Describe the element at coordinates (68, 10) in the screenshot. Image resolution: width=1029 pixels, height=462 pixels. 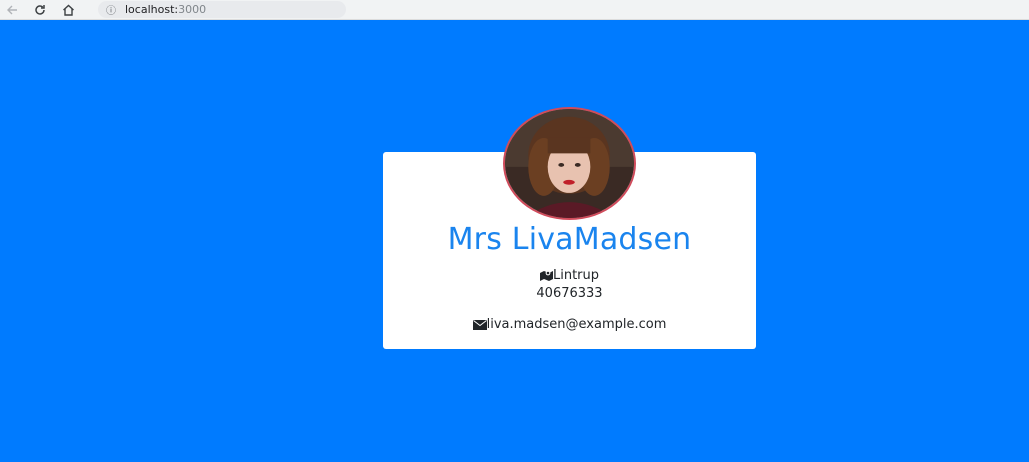
I see `home-icon` at that location.